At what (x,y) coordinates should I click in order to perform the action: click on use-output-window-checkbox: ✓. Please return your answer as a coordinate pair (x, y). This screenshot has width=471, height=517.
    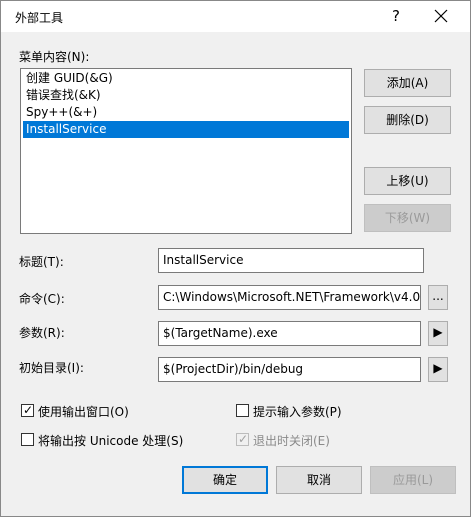
    Looking at the image, I should click on (27, 410).